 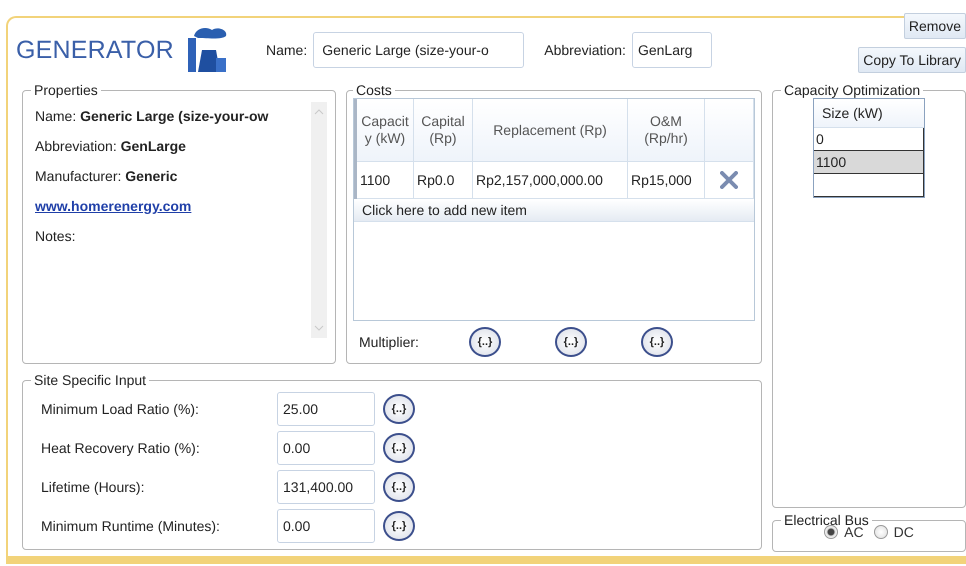 What do you see at coordinates (113, 206) in the screenshot?
I see `website-link: www.homerenergy.com` at bounding box center [113, 206].